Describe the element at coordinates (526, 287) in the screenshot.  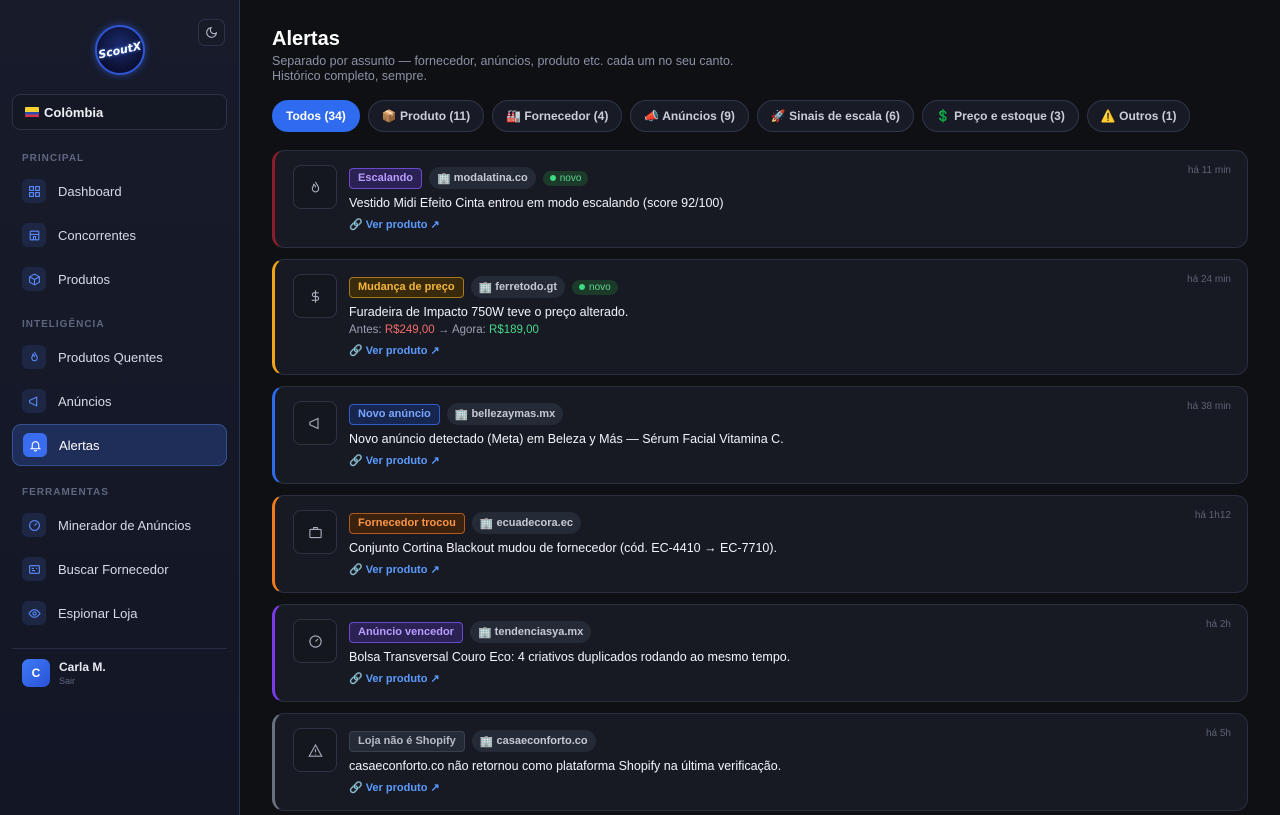
I see `store-name: ferretodo.gt` at that location.